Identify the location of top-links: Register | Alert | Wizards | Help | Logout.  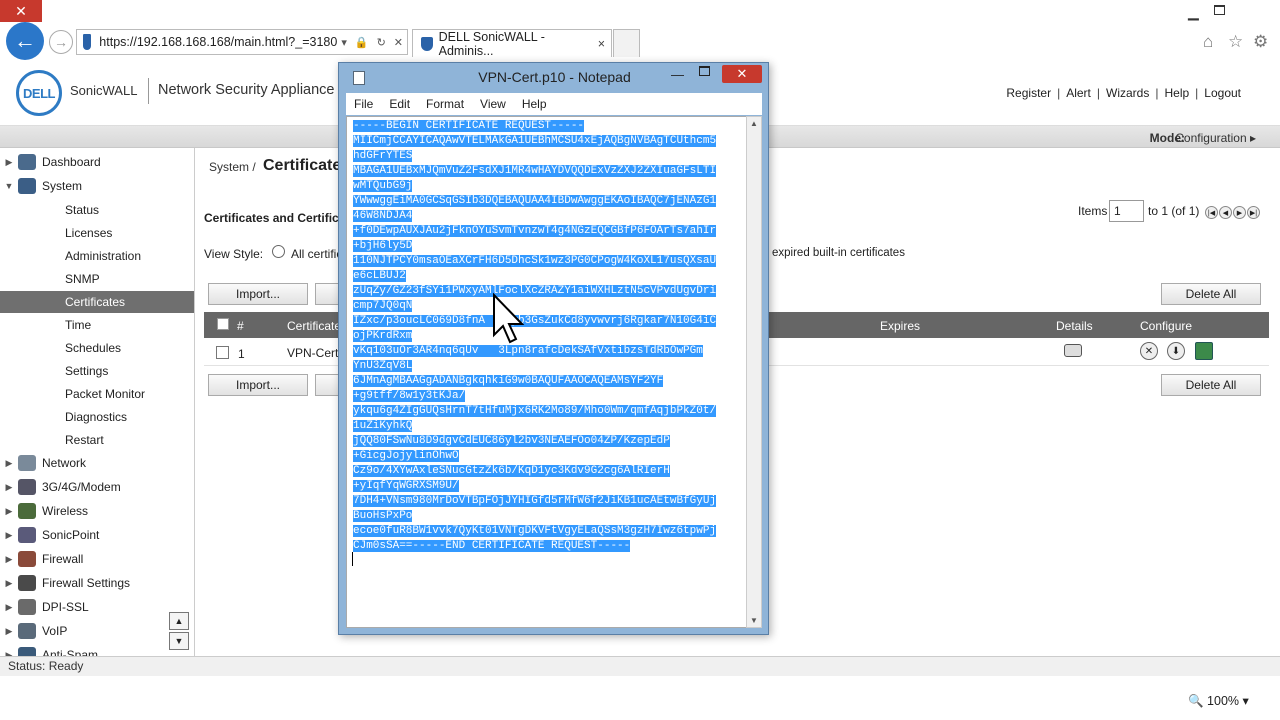
(1123, 93).